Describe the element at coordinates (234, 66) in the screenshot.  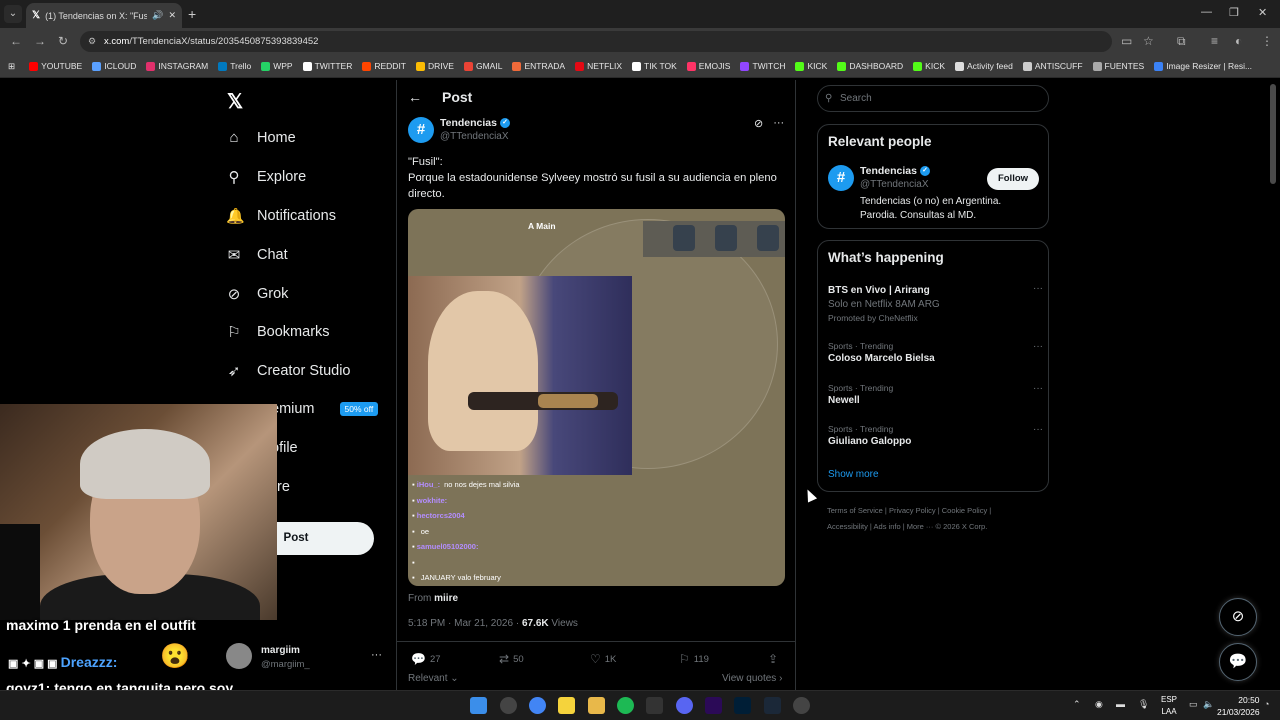
I see `bookmark-item: Trello` at that location.